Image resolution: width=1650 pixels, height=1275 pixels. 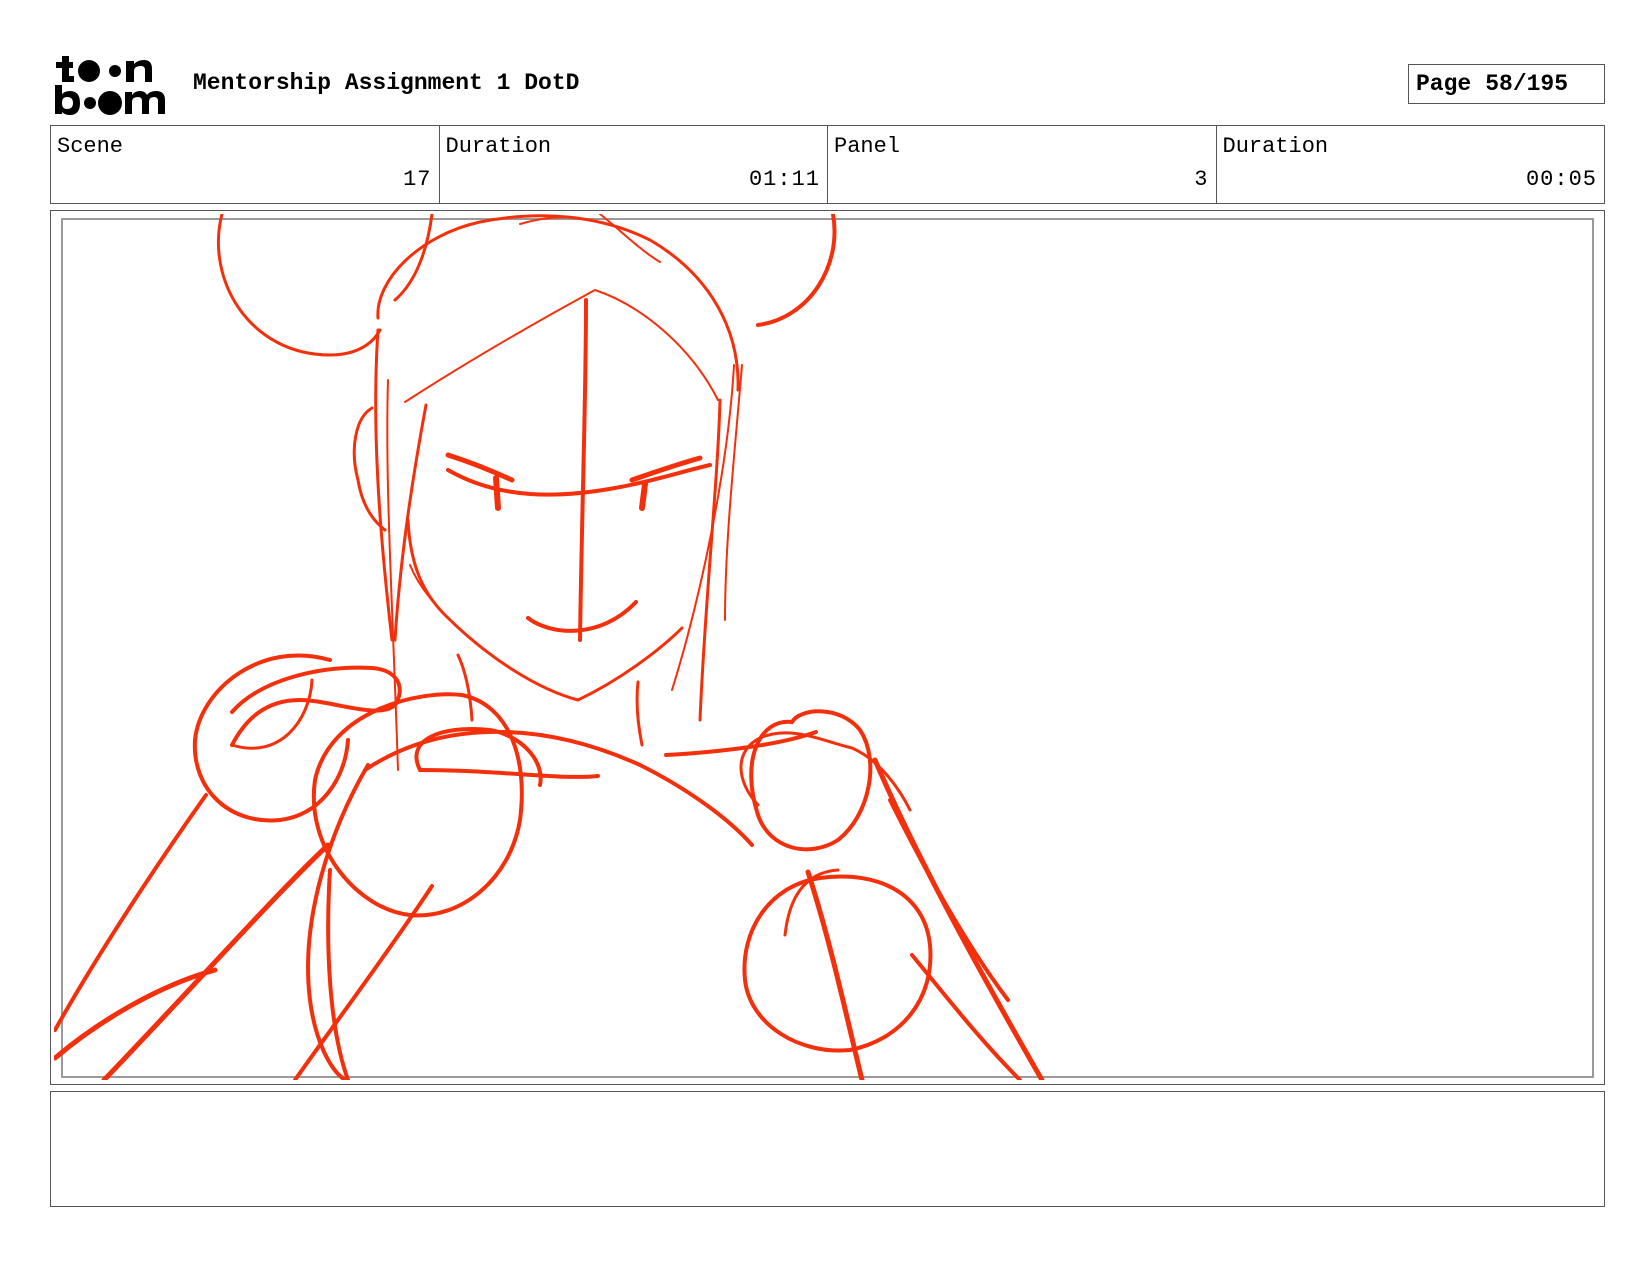 What do you see at coordinates (497, 493) in the screenshot?
I see `left-eye` at bounding box center [497, 493].